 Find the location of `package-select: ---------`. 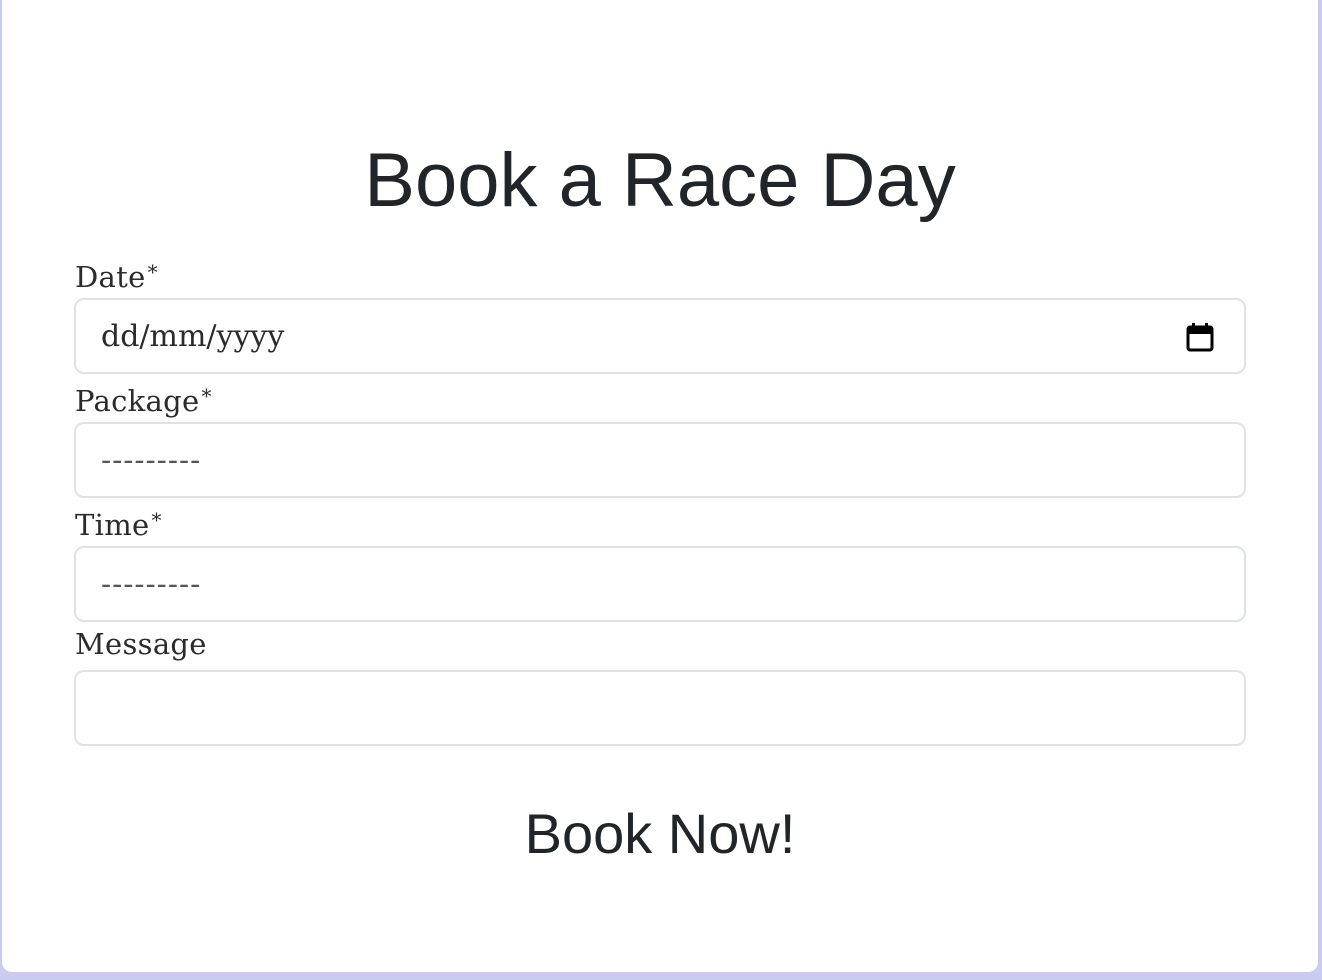

package-select: --------- is located at coordinates (660, 460).